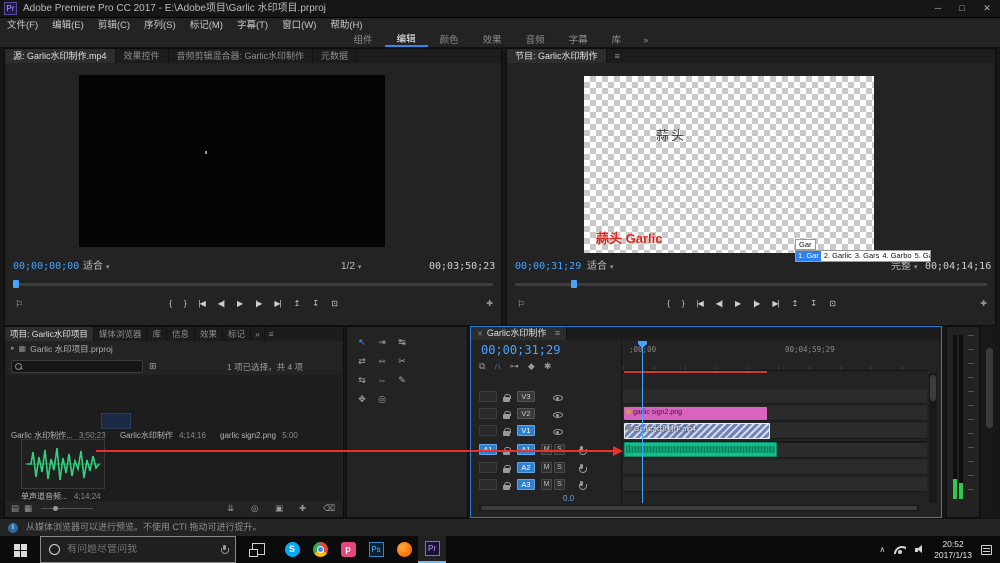  I want to click on lift-button: ↥, so click(795, 304).